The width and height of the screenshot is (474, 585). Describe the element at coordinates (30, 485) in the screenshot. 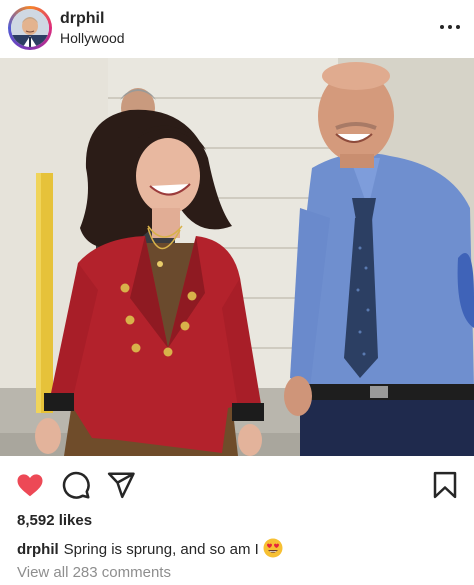

I see `heart-icon` at that location.